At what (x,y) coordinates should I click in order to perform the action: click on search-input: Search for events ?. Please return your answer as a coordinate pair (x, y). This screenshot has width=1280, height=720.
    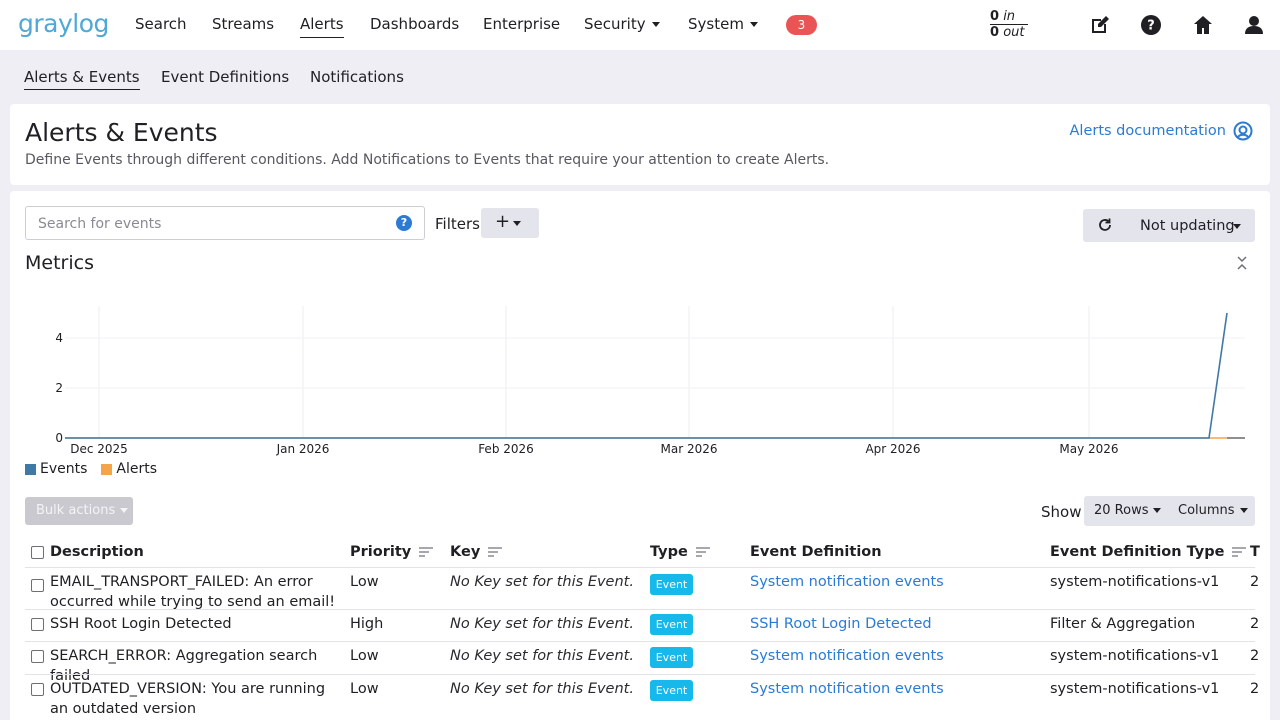
    Looking at the image, I should click on (225, 223).